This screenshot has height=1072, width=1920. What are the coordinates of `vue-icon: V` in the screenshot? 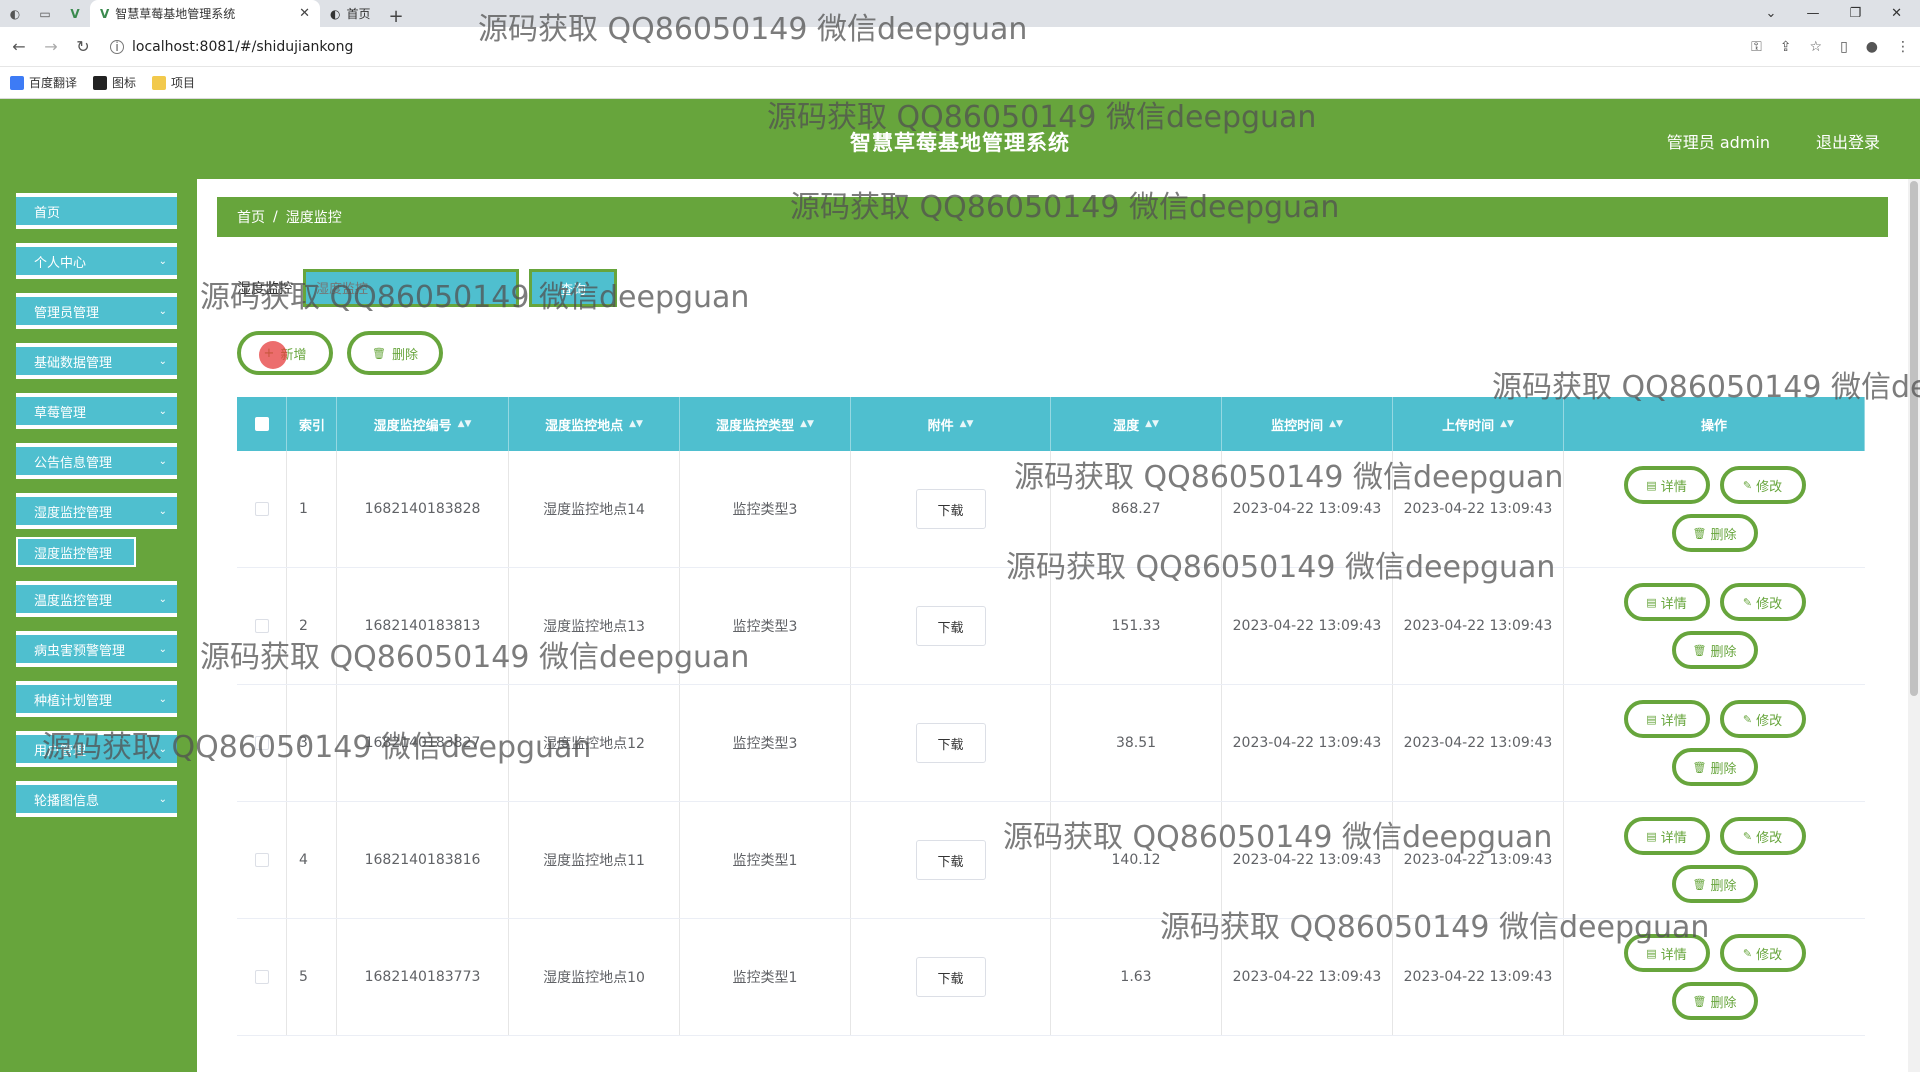 It's located at (75, 13).